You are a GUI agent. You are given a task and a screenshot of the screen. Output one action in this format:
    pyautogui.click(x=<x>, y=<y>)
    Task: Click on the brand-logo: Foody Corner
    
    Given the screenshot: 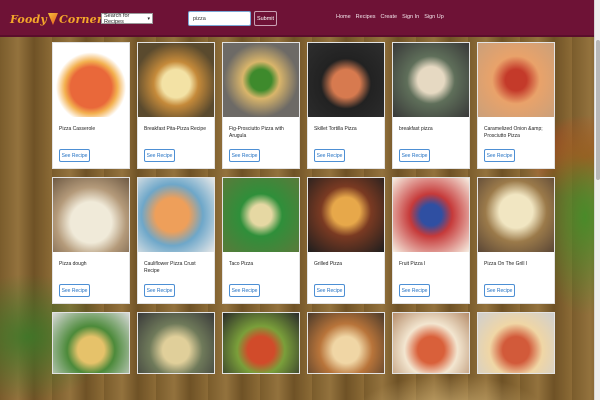 What is the action you would take?
    pyautogui.click(x=56, y=19)
    